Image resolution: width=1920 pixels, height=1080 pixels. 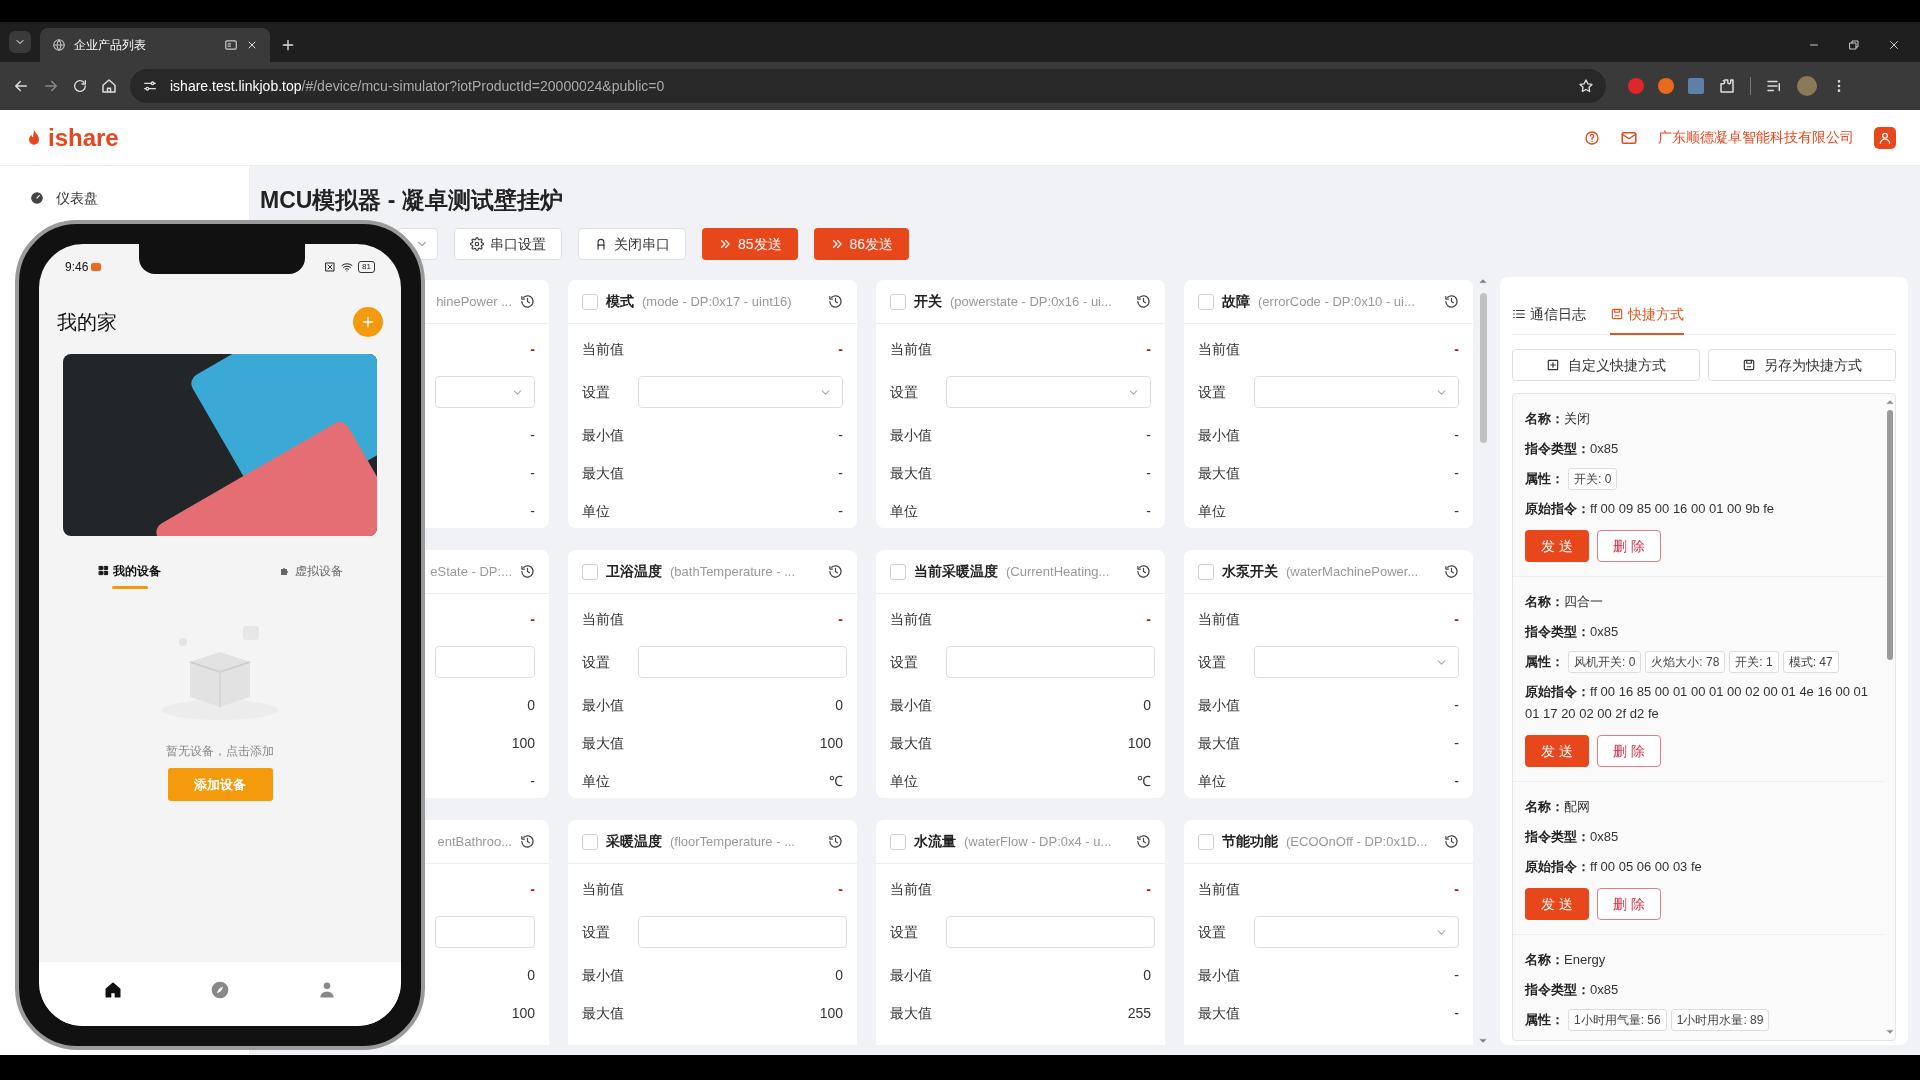 I want to click on card-title: 开关, so click(x=928, y=301).